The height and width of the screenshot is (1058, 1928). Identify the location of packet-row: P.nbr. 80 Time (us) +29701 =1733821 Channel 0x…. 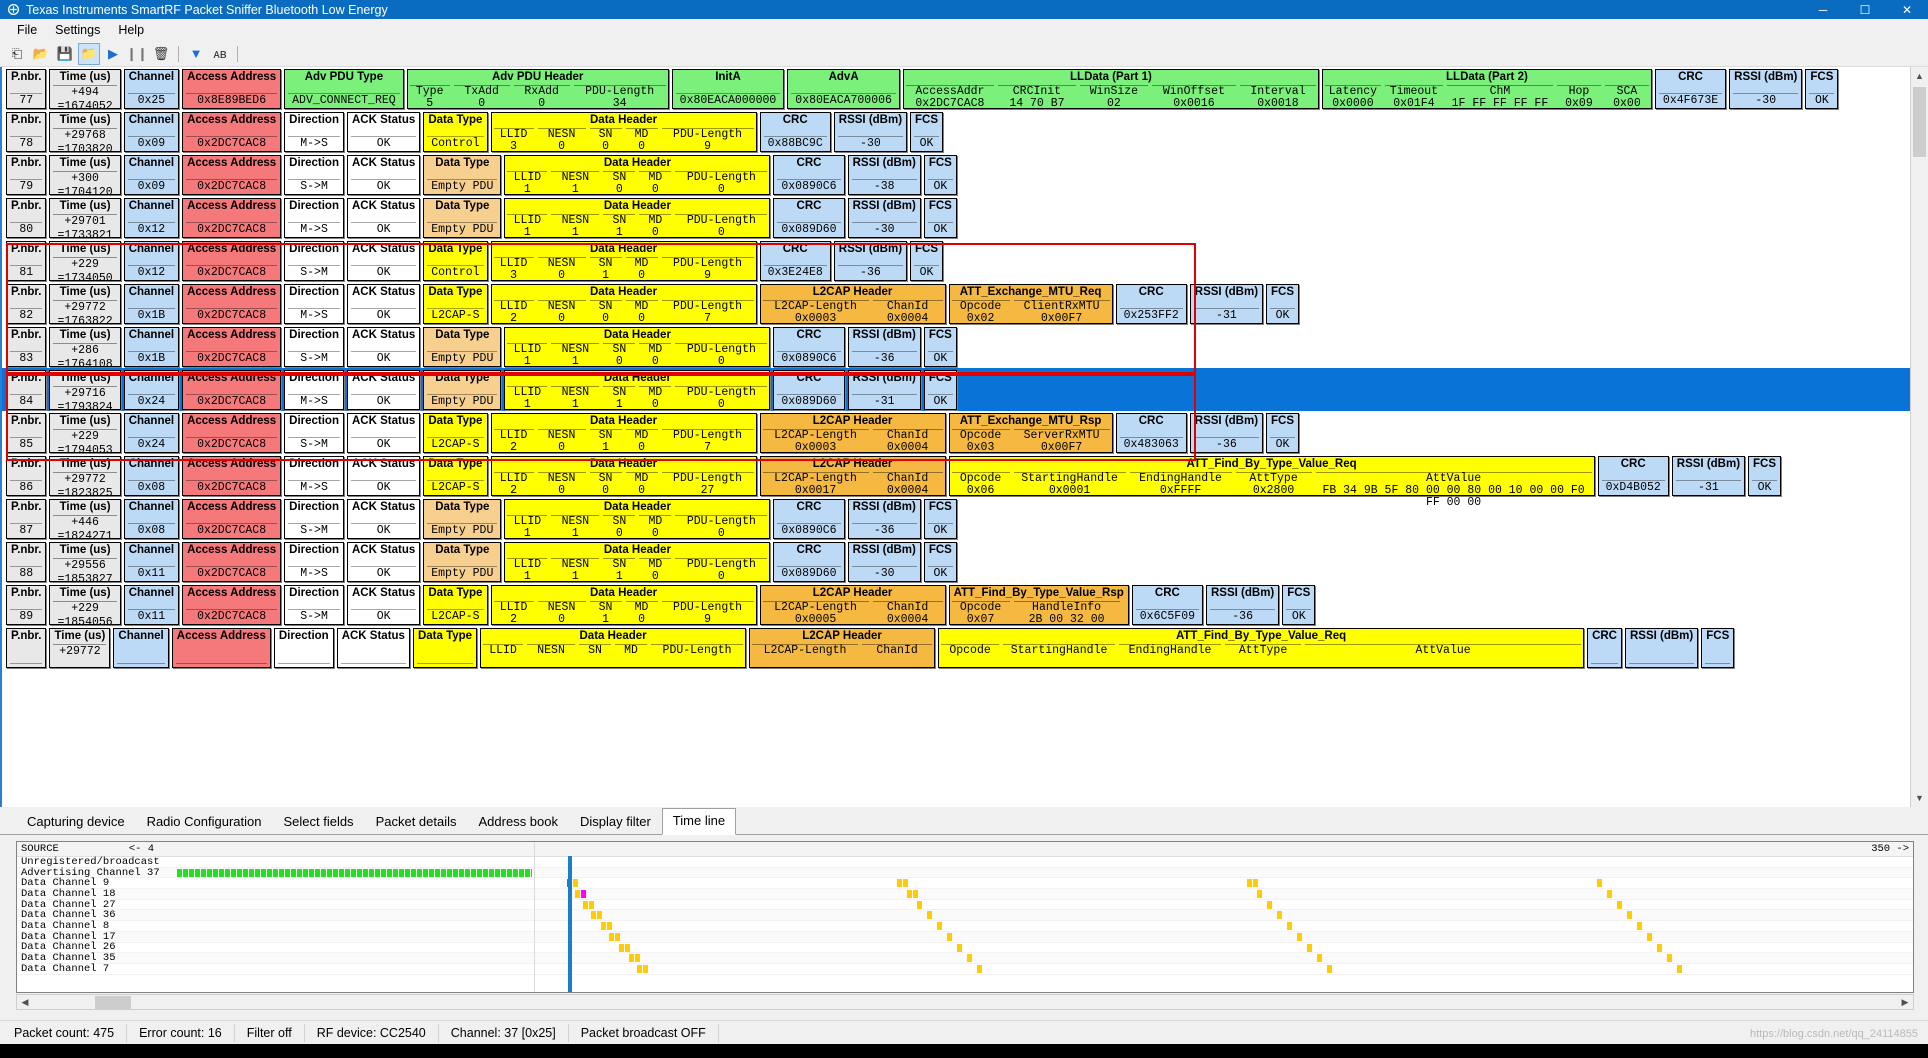
(965, 218).